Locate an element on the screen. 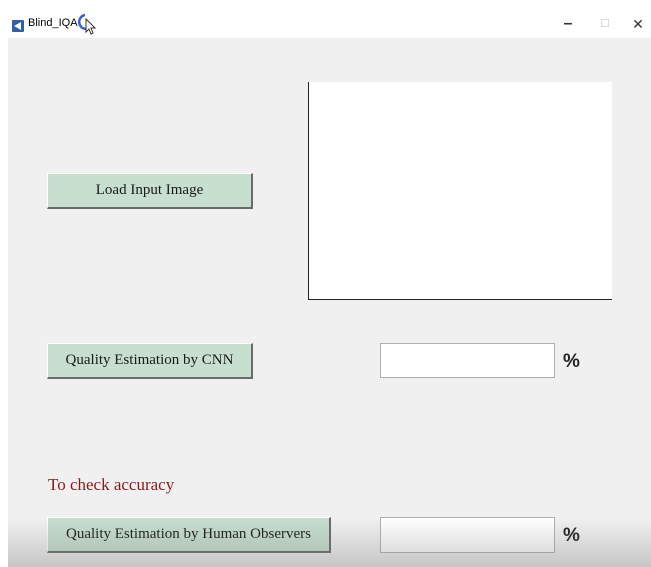 This screenshot has width=651, height=567. window-title: Blind_IQA is located at coordinates (53, 23).